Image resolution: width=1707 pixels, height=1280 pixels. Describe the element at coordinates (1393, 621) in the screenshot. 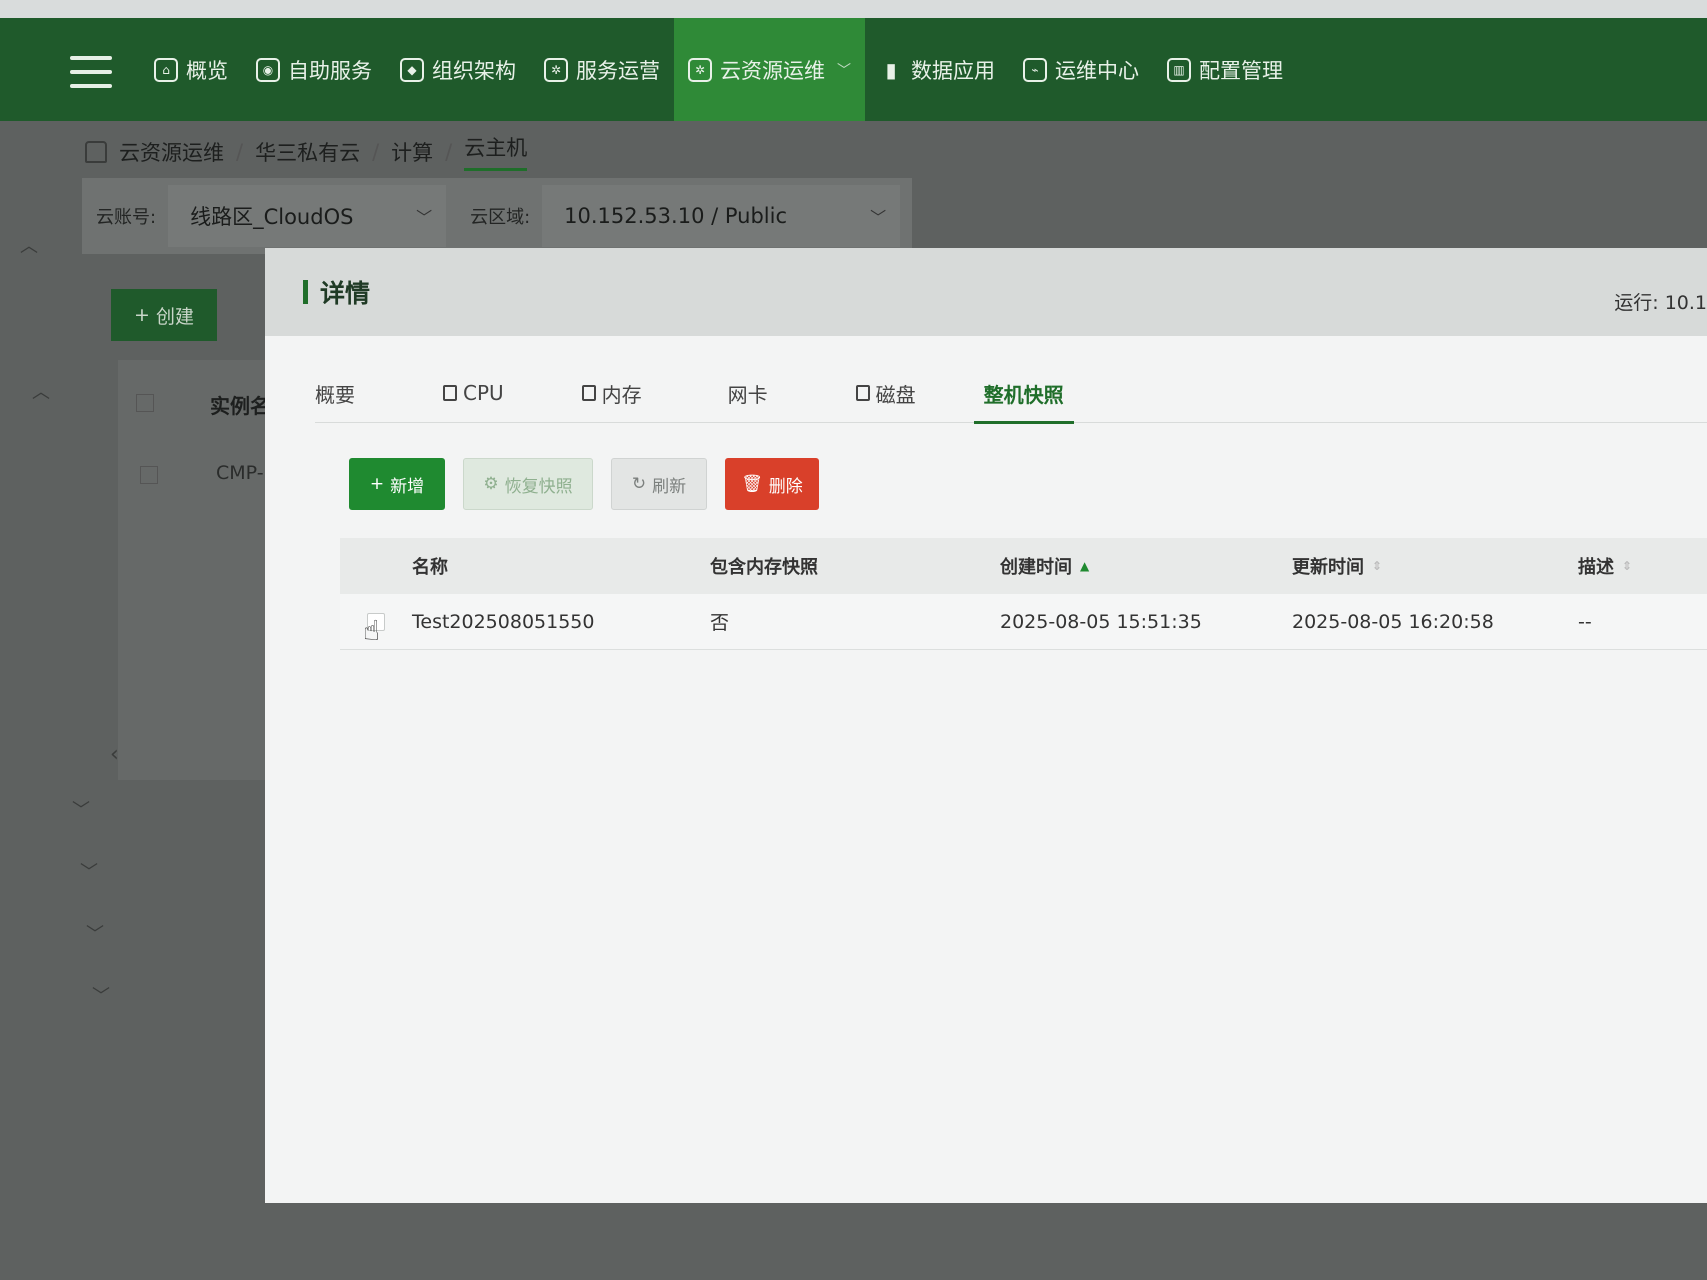

I see `updated-time-cell: 2025-08-05 16:20:58` at that location.